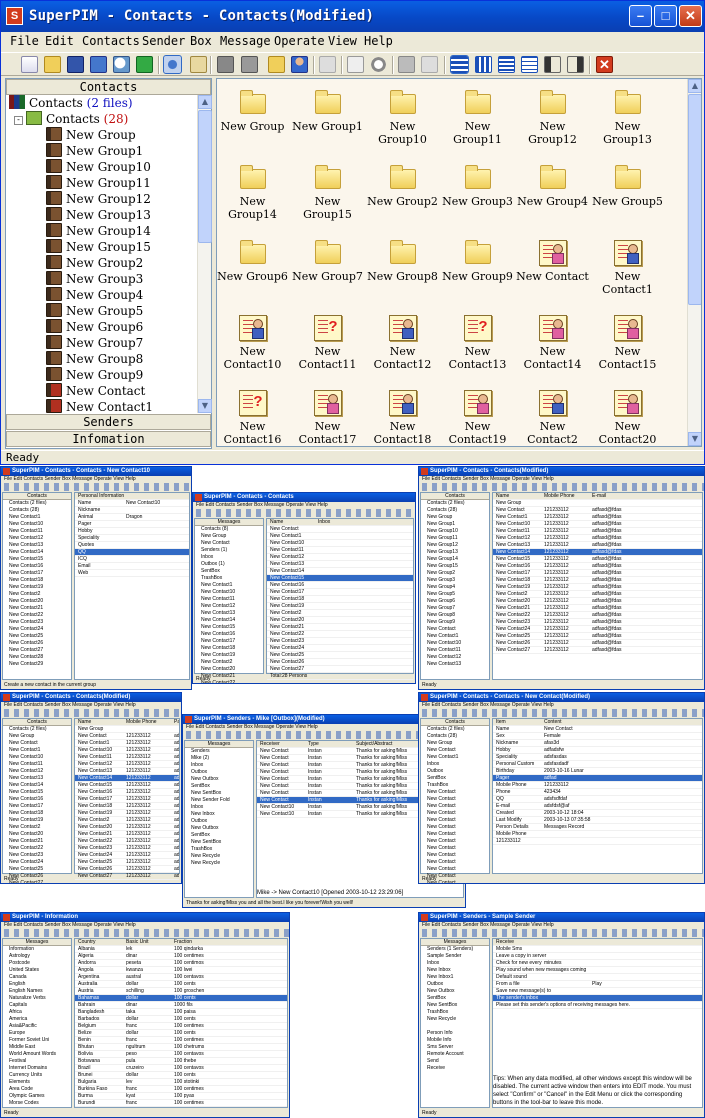  I want to click on contact-item: ? New Contact16, so click(253, 416).